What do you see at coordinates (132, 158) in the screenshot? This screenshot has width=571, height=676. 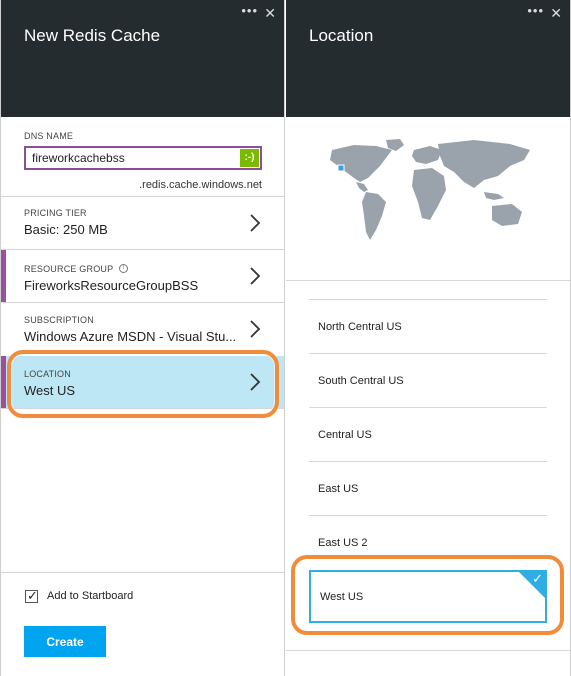 I see `dns-name-input` at bounding box center [132, 158].